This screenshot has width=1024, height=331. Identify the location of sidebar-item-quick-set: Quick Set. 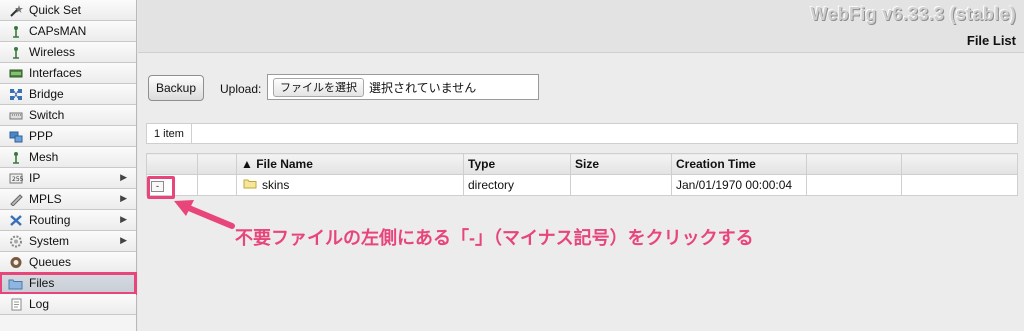
(68, 10).